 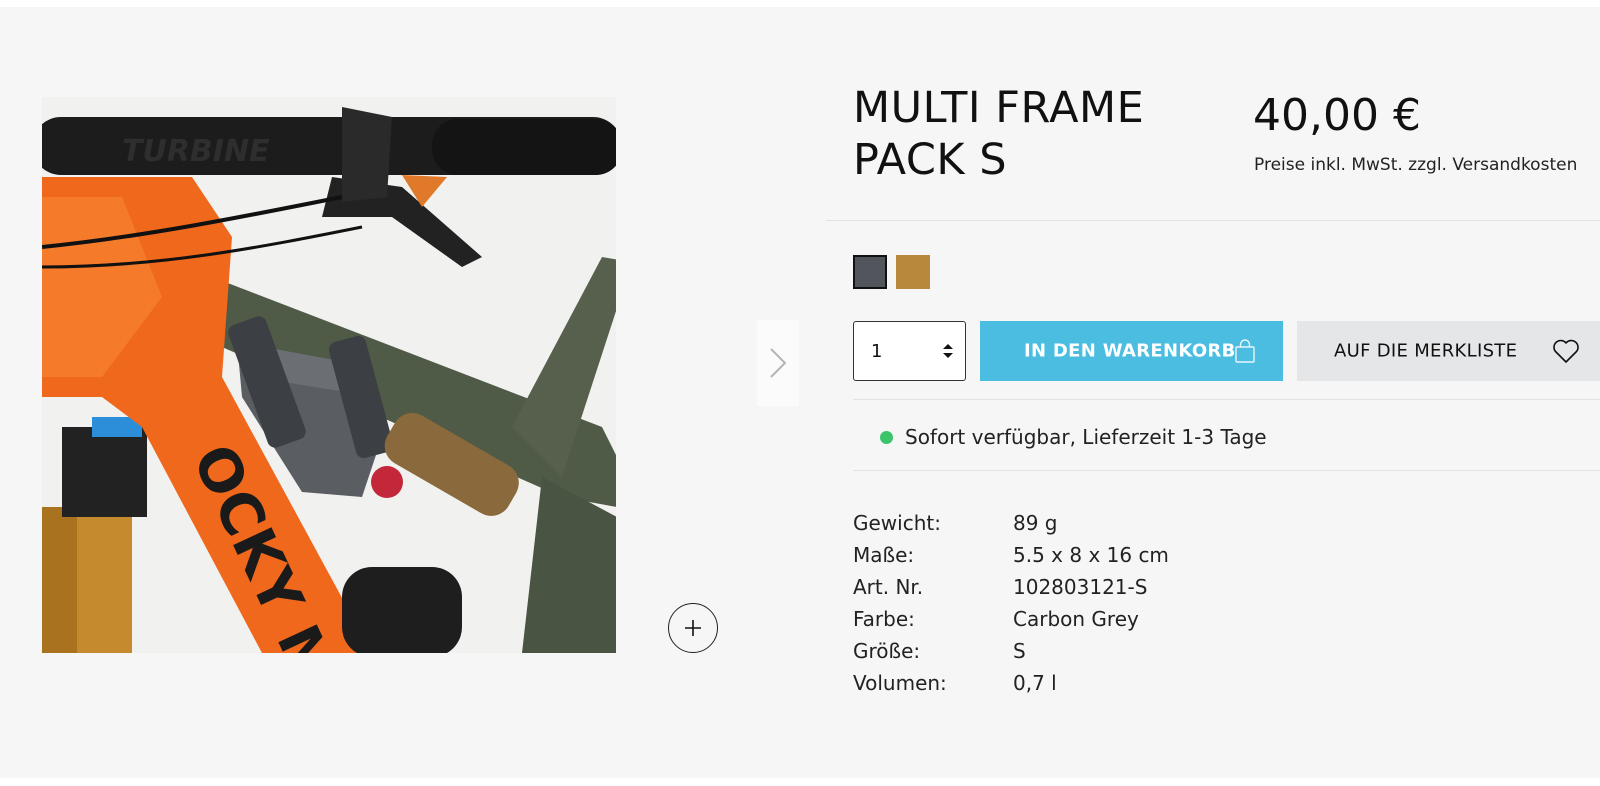 I want to click on product-title-line2: PACK S, so click(x=930, y=160).